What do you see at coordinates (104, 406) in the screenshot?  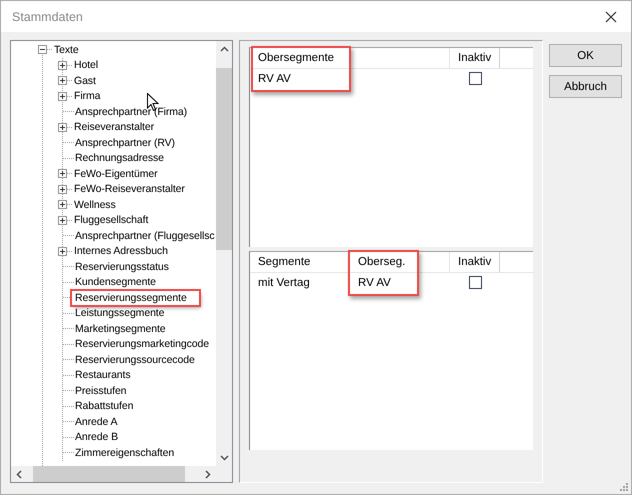 I see `tree-item: Rabattstufen` at bounding box center [104, 406].